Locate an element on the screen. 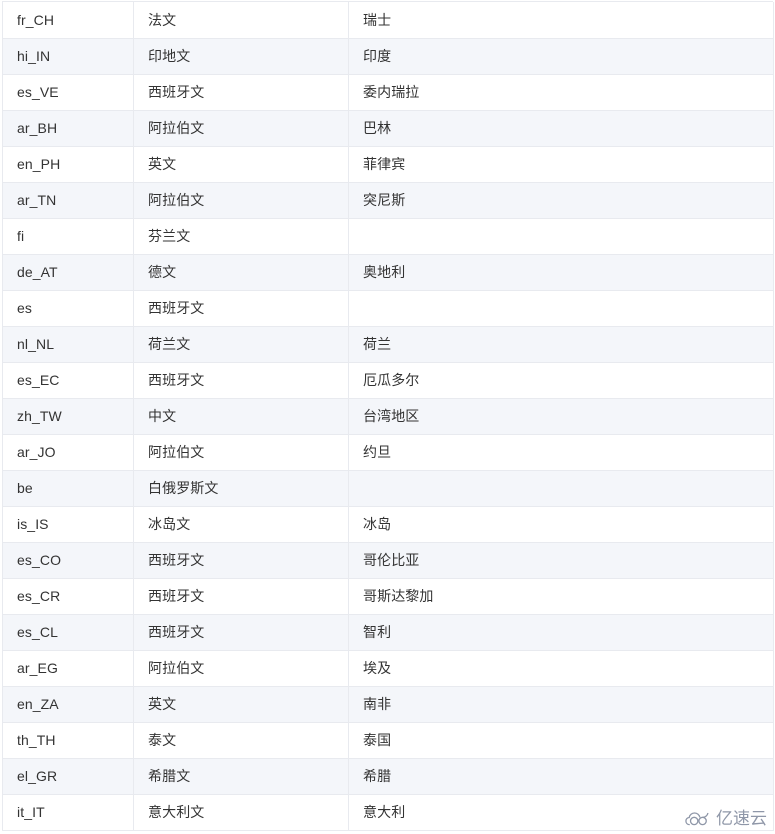 This screenshot has width=775, height=834. cell-code: be is located at coordinates (68, 488).